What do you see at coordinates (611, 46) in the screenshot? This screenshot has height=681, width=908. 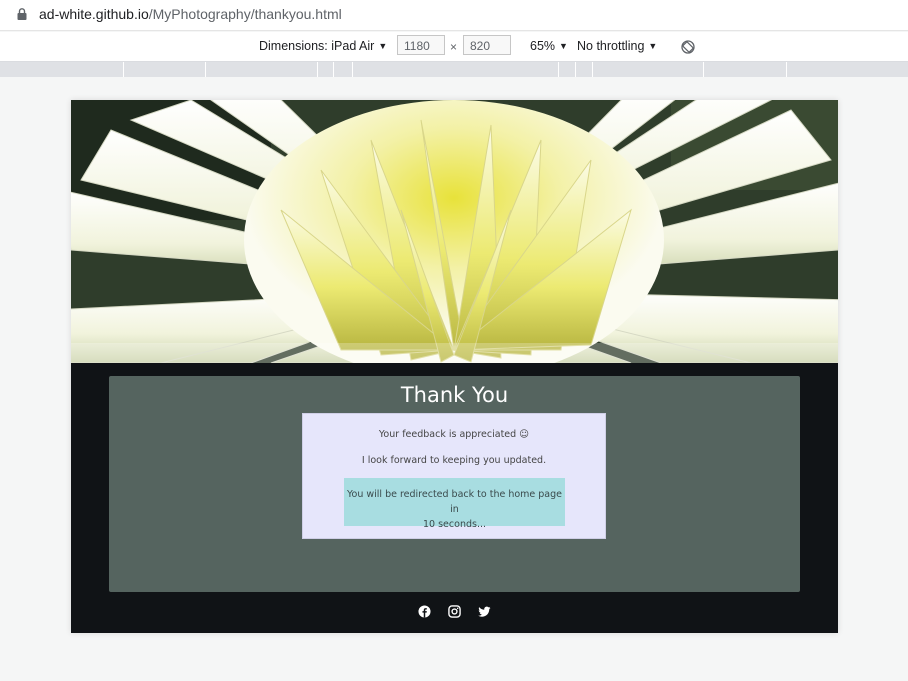 I see `throttling-label: No throttling` at bounding box center [611, 46].